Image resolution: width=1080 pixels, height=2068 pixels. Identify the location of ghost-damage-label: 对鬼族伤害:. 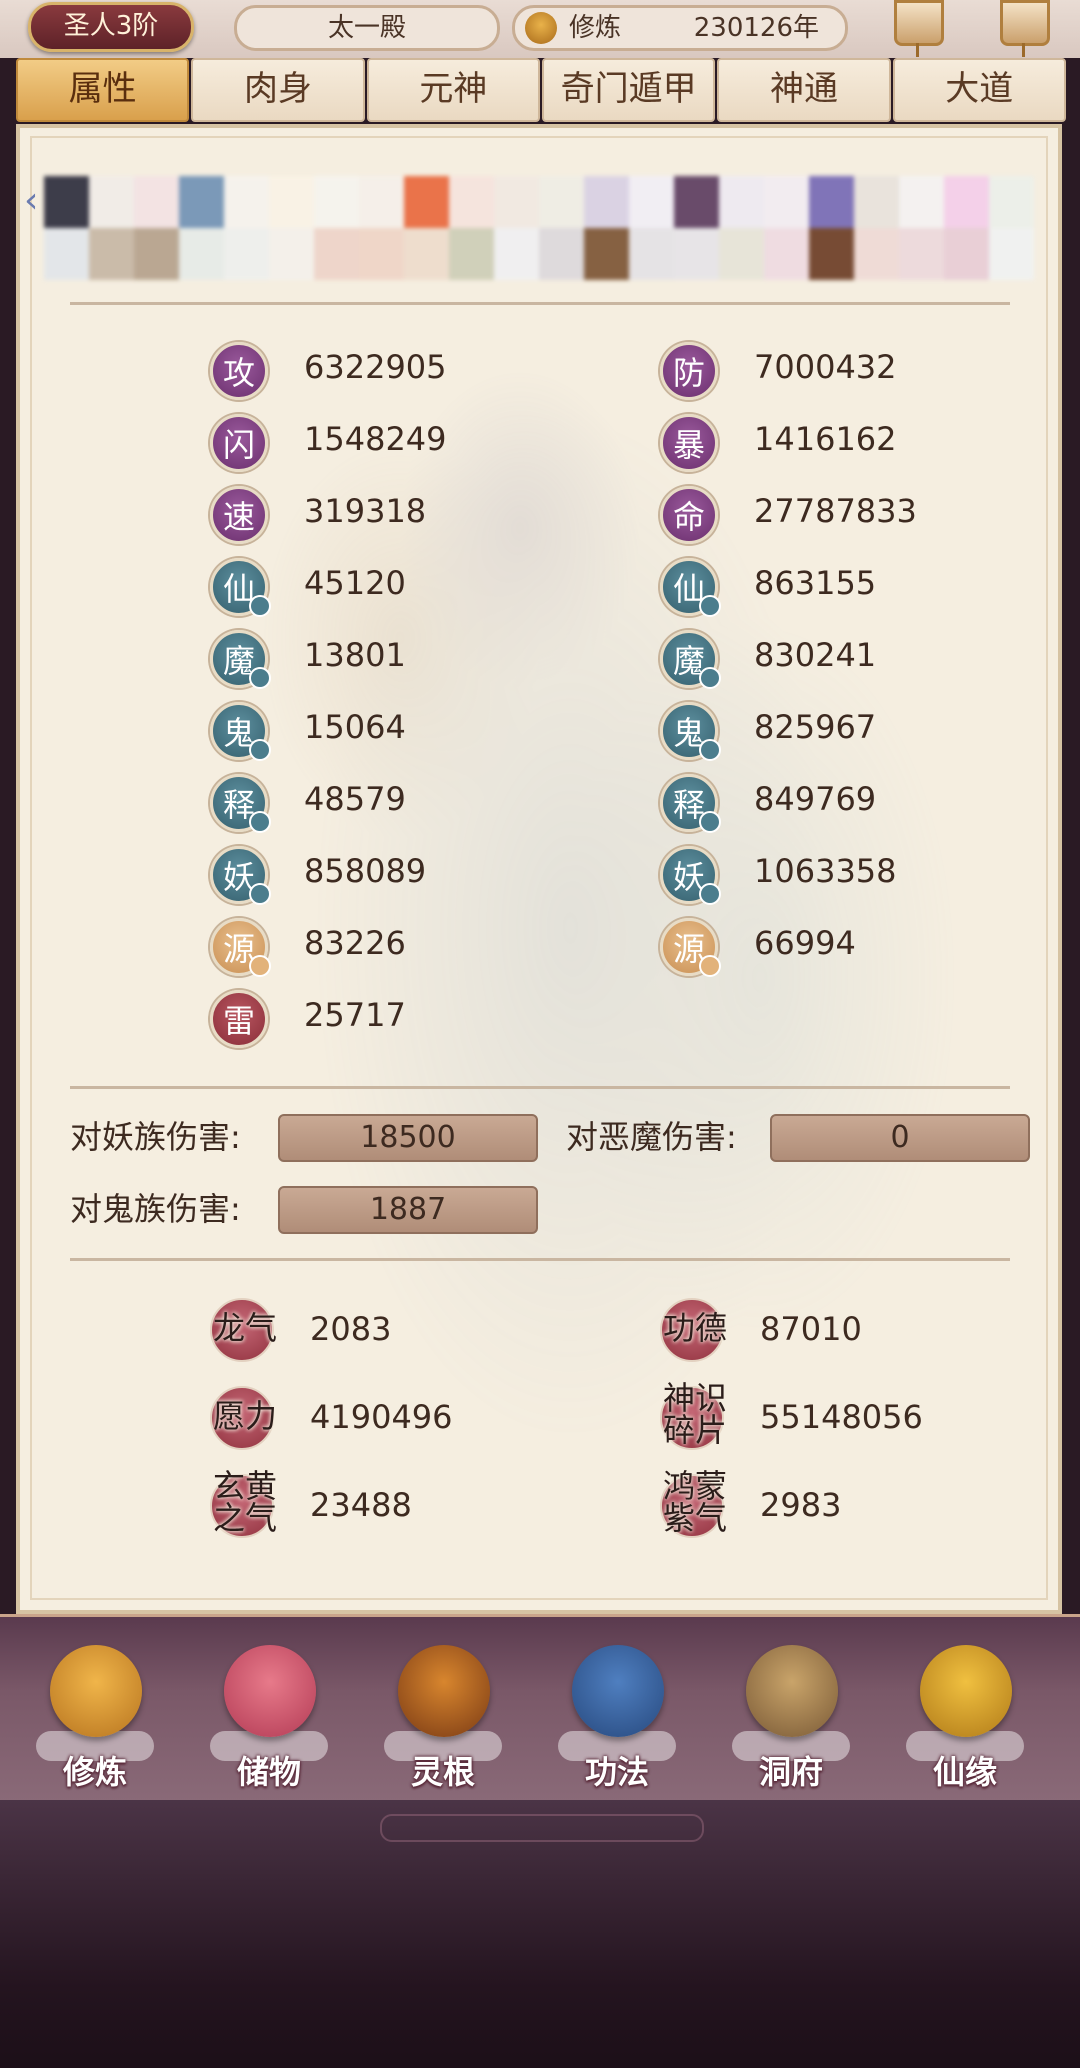
(155, 1209).